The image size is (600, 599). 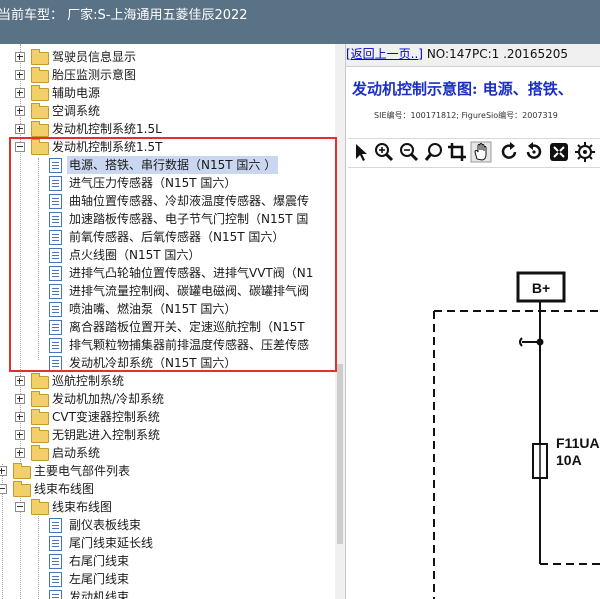 What do you see at coordinates (167, 129) in the screenshot?
I see `tree-item-engine-1-5l: 发动机控制系统1.5L` at bounding box center [167, 129].